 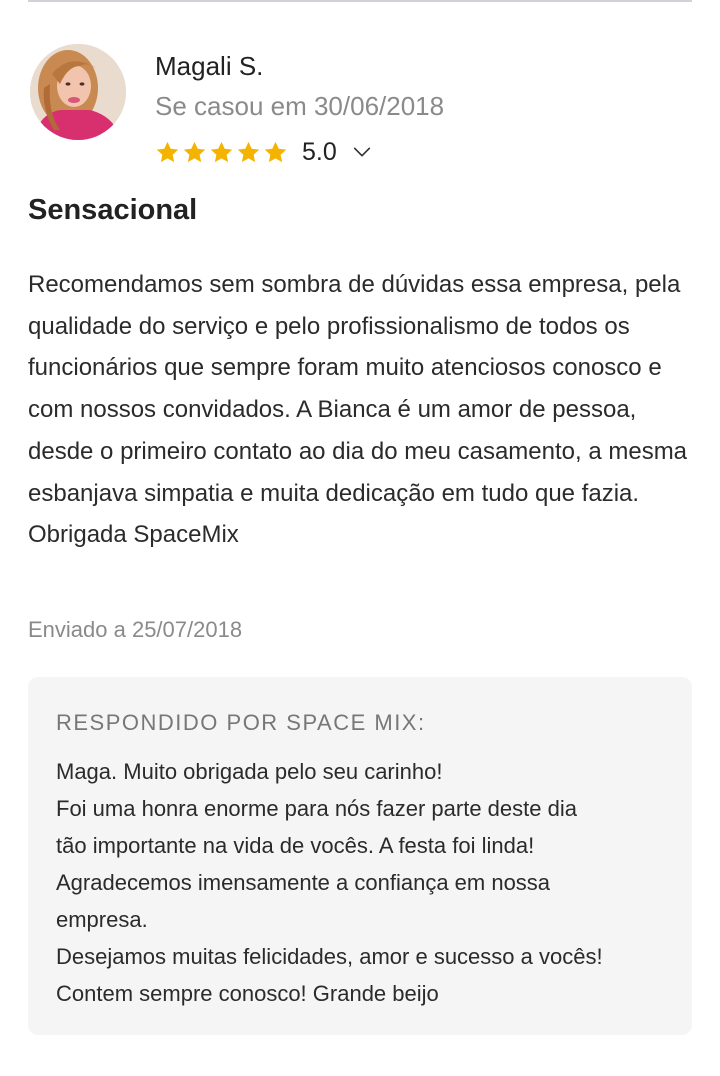 What do you see at coordinates (135, 629) in the screenshot?
I see `sent-date: Enviado a 25/07/2018` at bounding box center [135, 629].